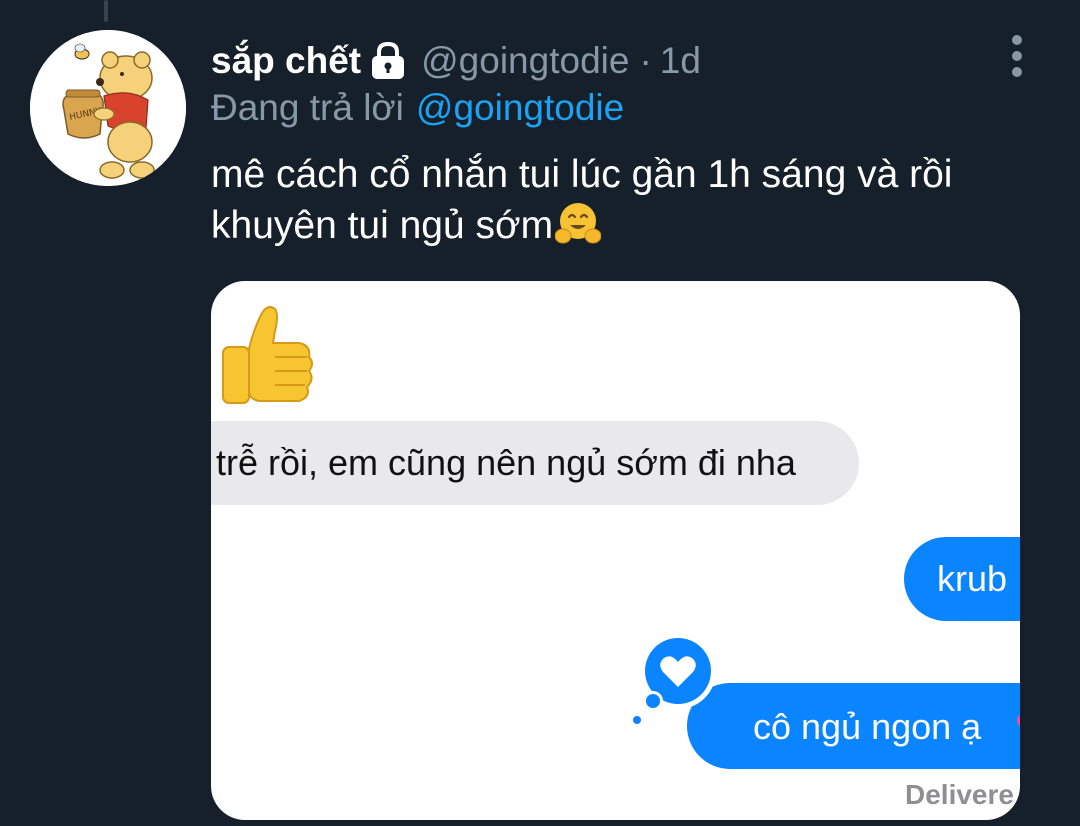  Describe the element at coordinates (520, 108) in the screenshot. I see `reply-mention-link: @goingtodie` at that location.